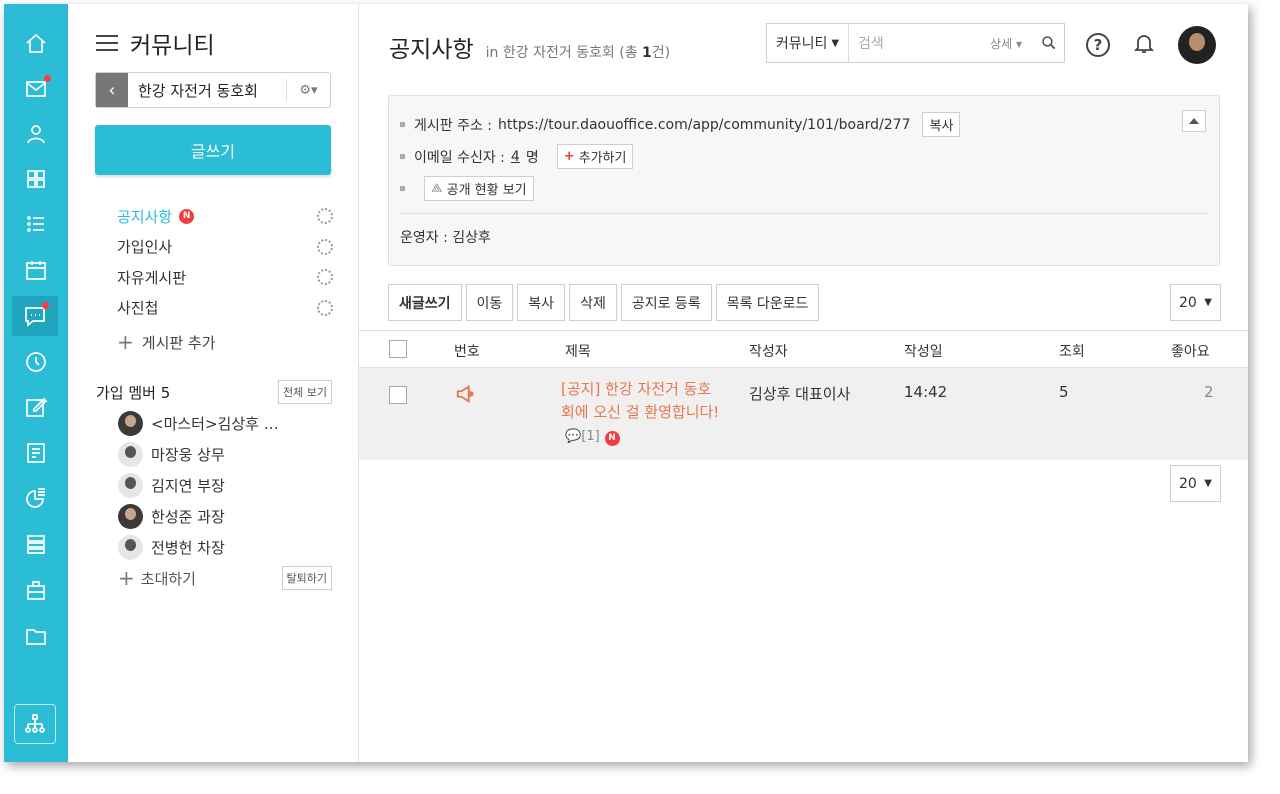  I want to click on write-button: 글쓰기, so click(213, 150).